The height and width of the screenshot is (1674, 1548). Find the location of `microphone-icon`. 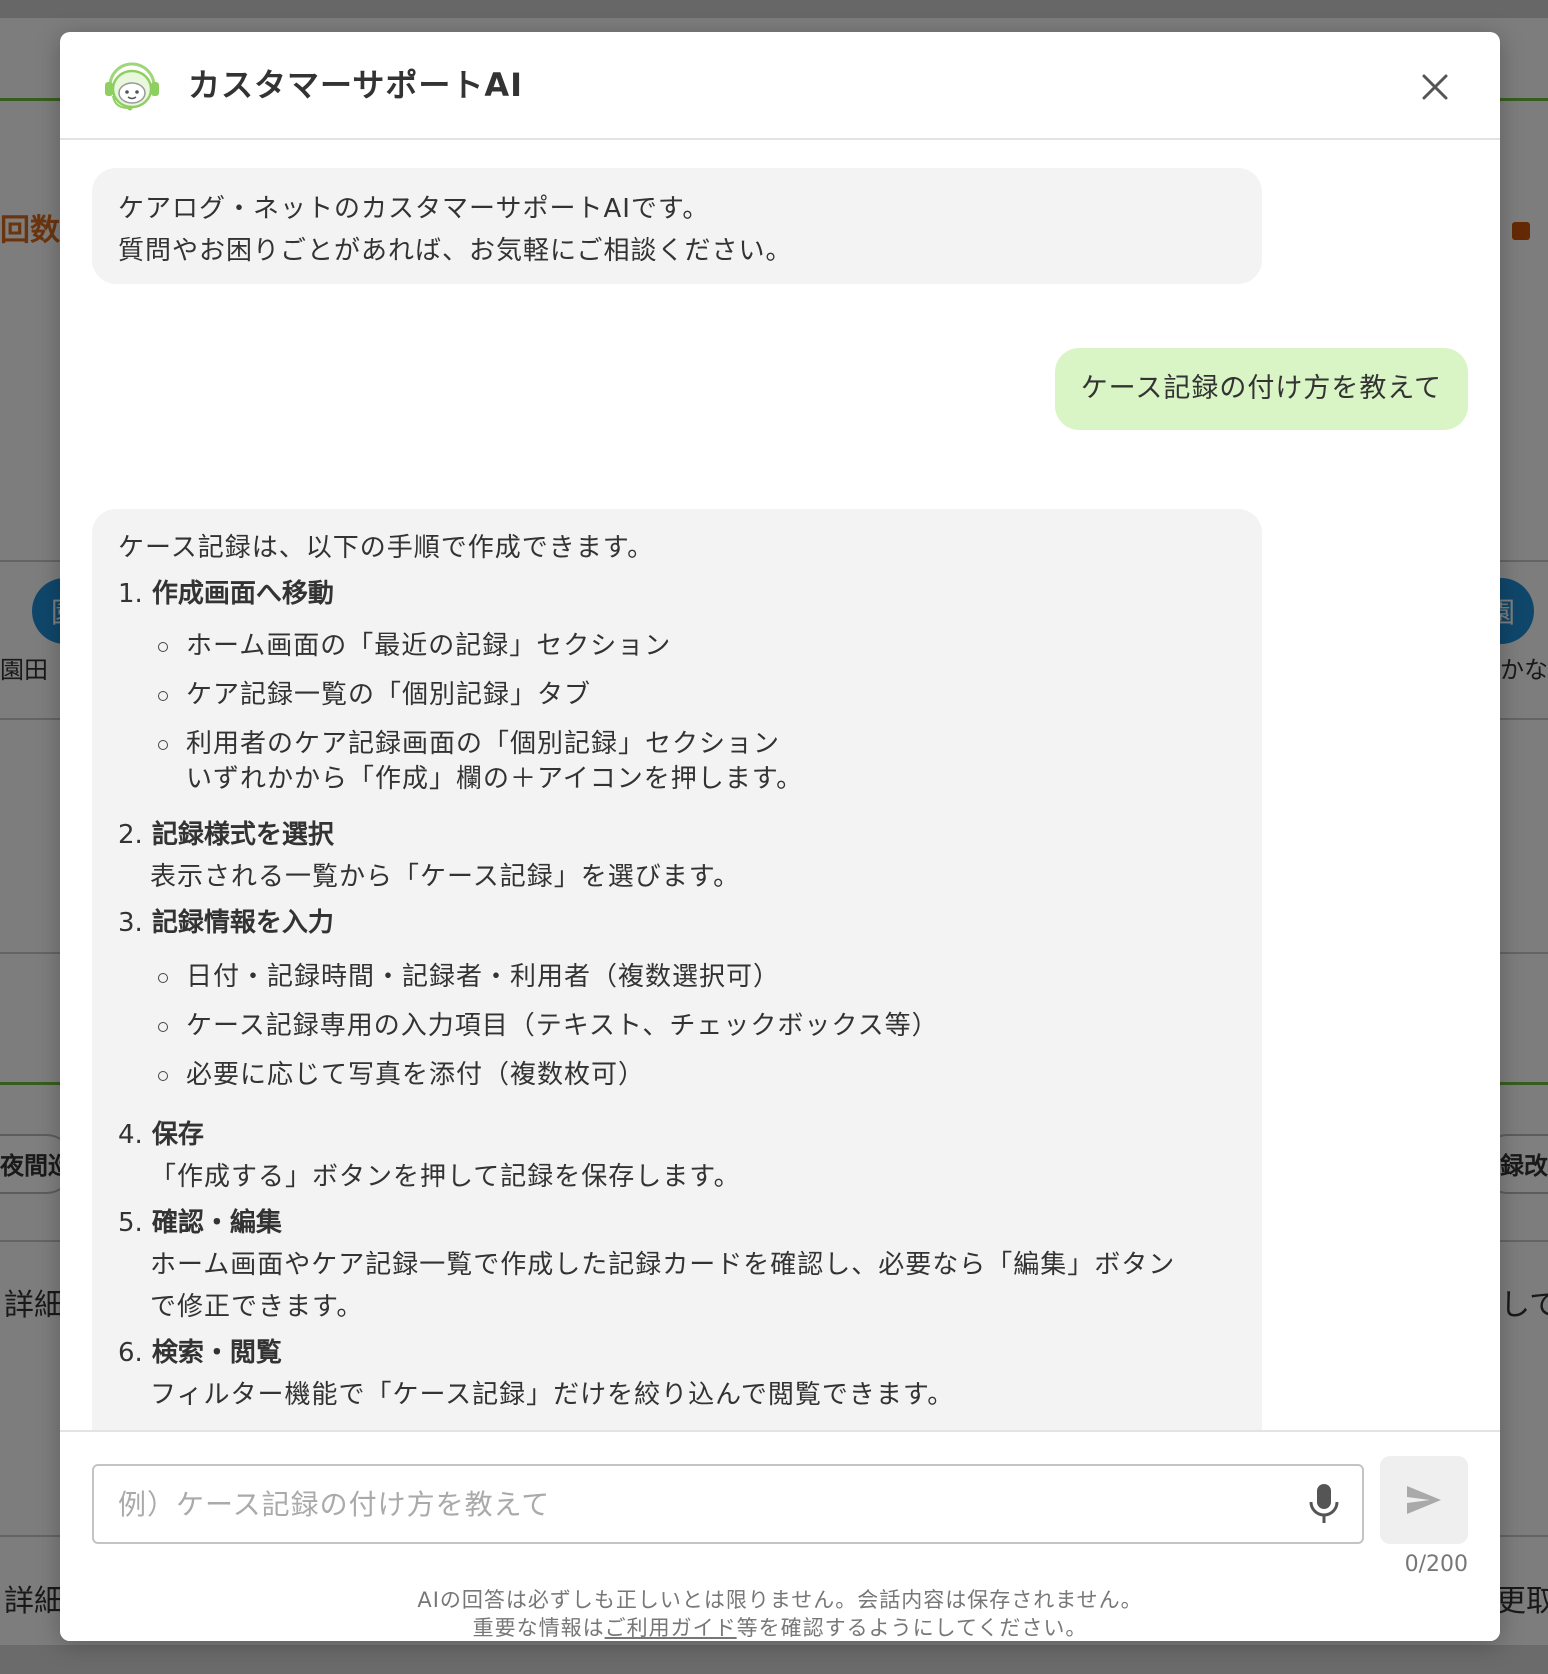

microphone-icon is located at coordinates (1324, 1504).